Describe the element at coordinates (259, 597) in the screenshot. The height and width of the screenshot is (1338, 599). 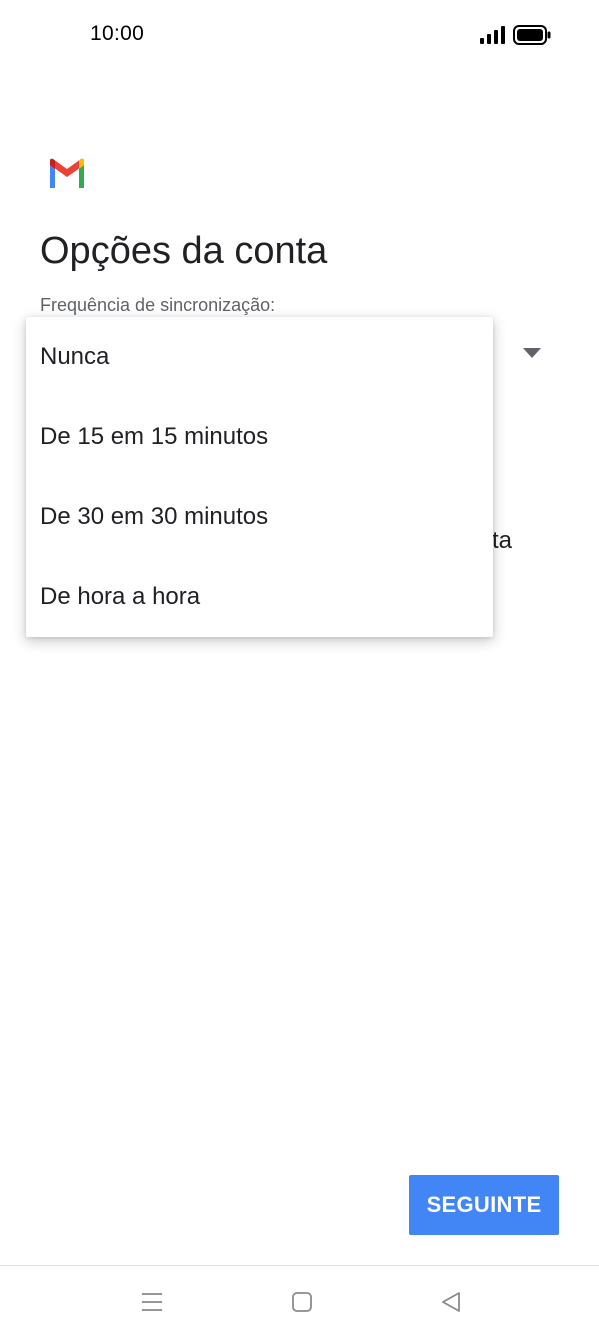
I see `dropdown-option-hourly: De hora a hora` at that location.